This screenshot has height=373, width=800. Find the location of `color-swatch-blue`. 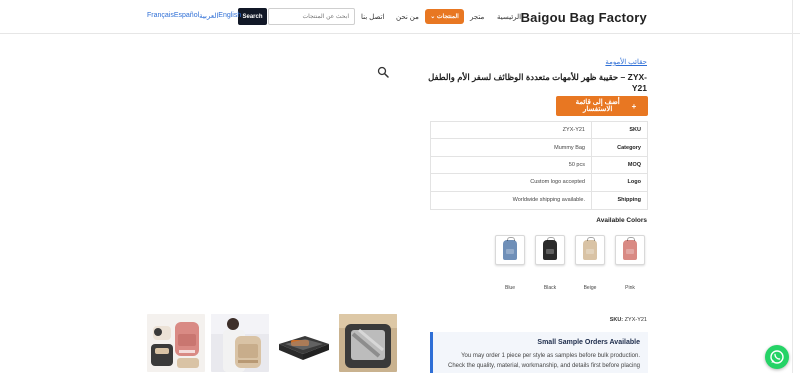

color-swatch-blue is located at coordinates (510, 250).